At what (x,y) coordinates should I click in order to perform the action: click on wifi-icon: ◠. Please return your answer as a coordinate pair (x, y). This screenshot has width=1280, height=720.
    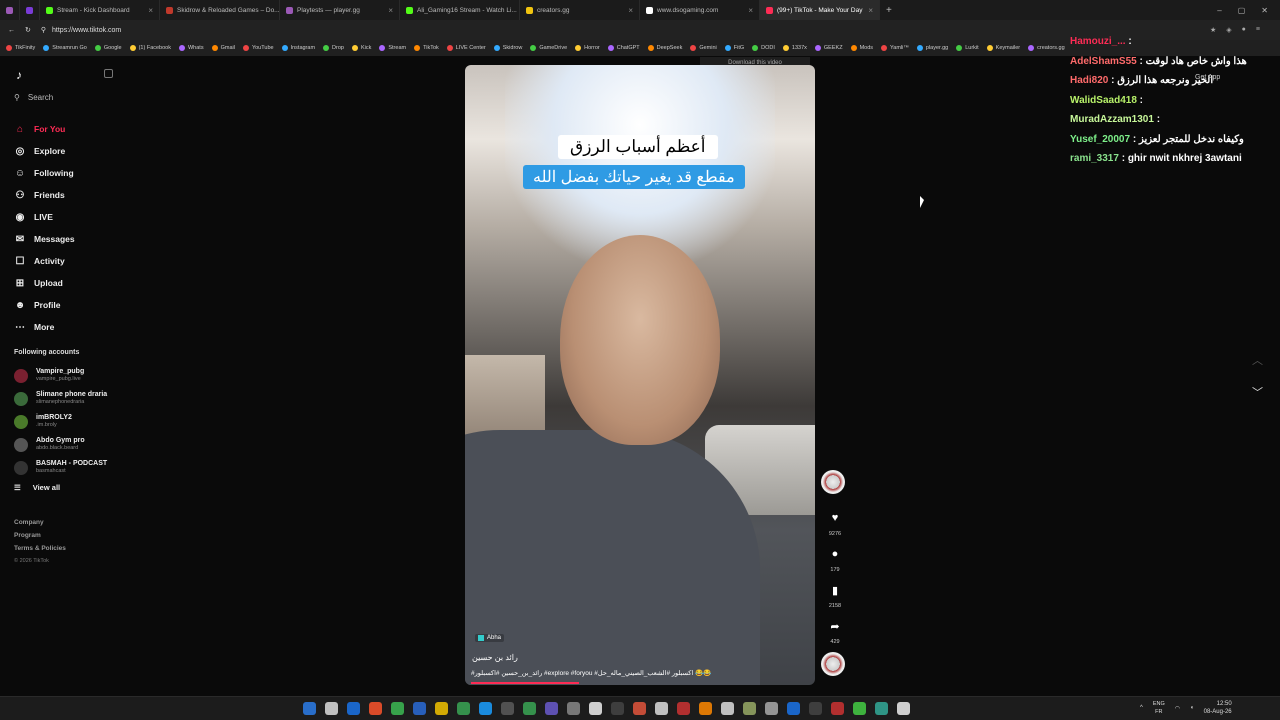
    Looking at the image, I should click on (1177, 708).